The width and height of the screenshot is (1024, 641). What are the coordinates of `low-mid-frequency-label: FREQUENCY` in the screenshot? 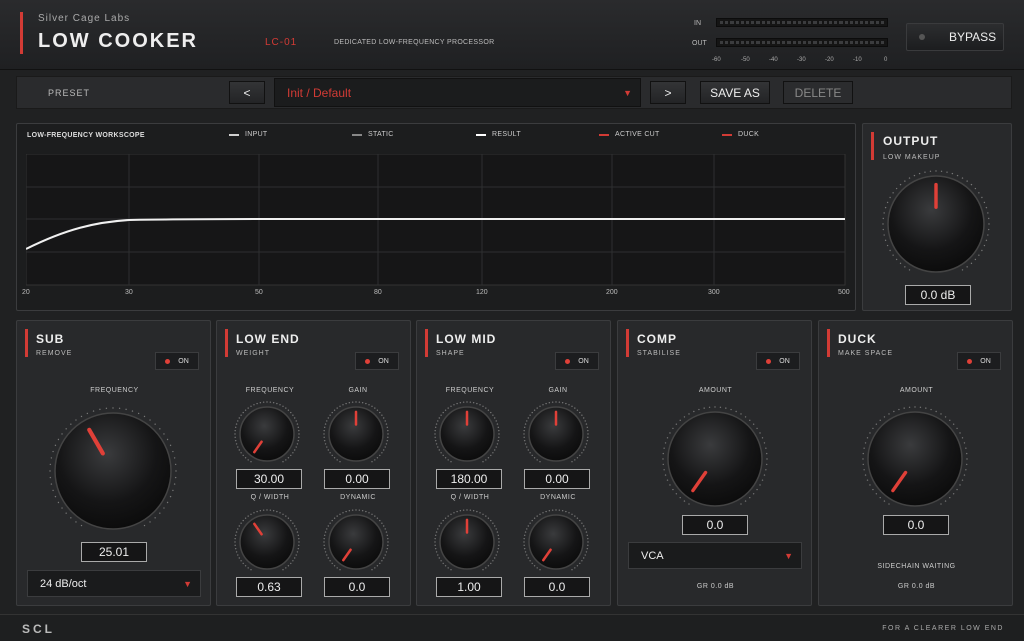 It's located at (470, 390).